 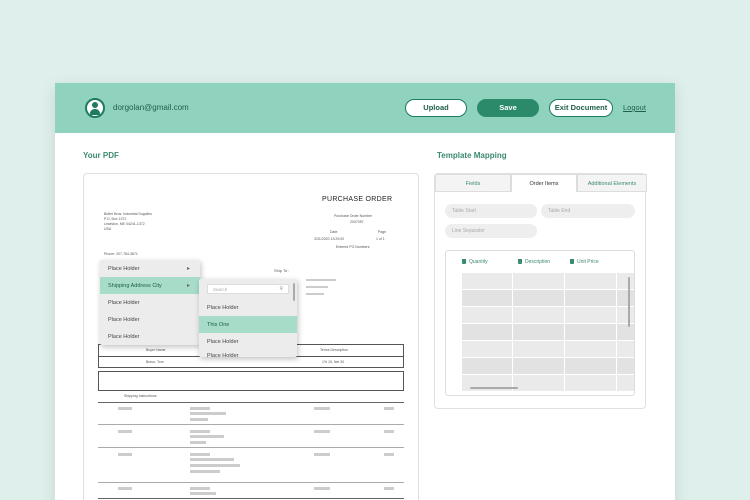 What do you see at coordinates (491, 211) in the screenshot?
I see `table-start-input: Table Start` at bounding box center [491, 211].